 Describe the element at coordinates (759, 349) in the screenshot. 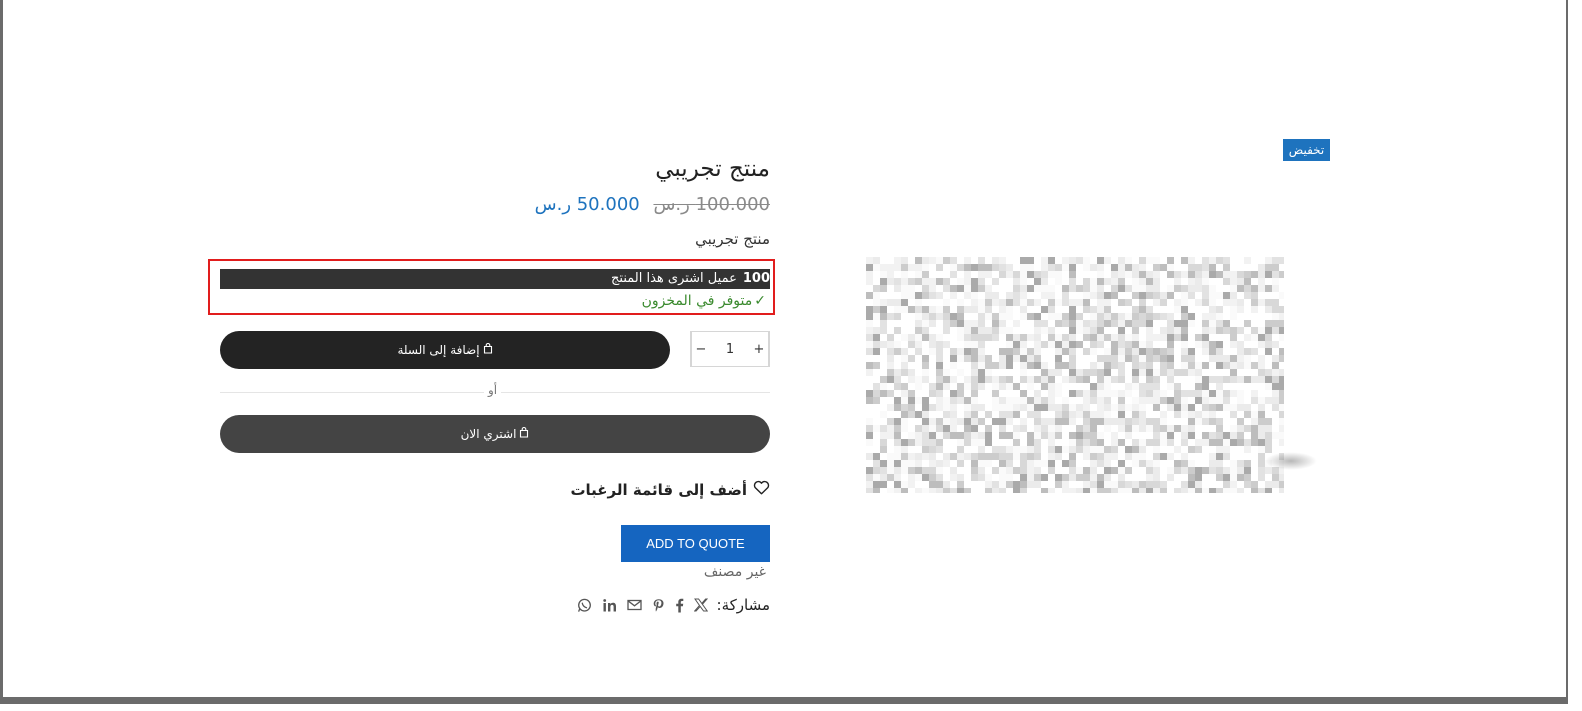

I see `quantity-increase-button: +` at that location.